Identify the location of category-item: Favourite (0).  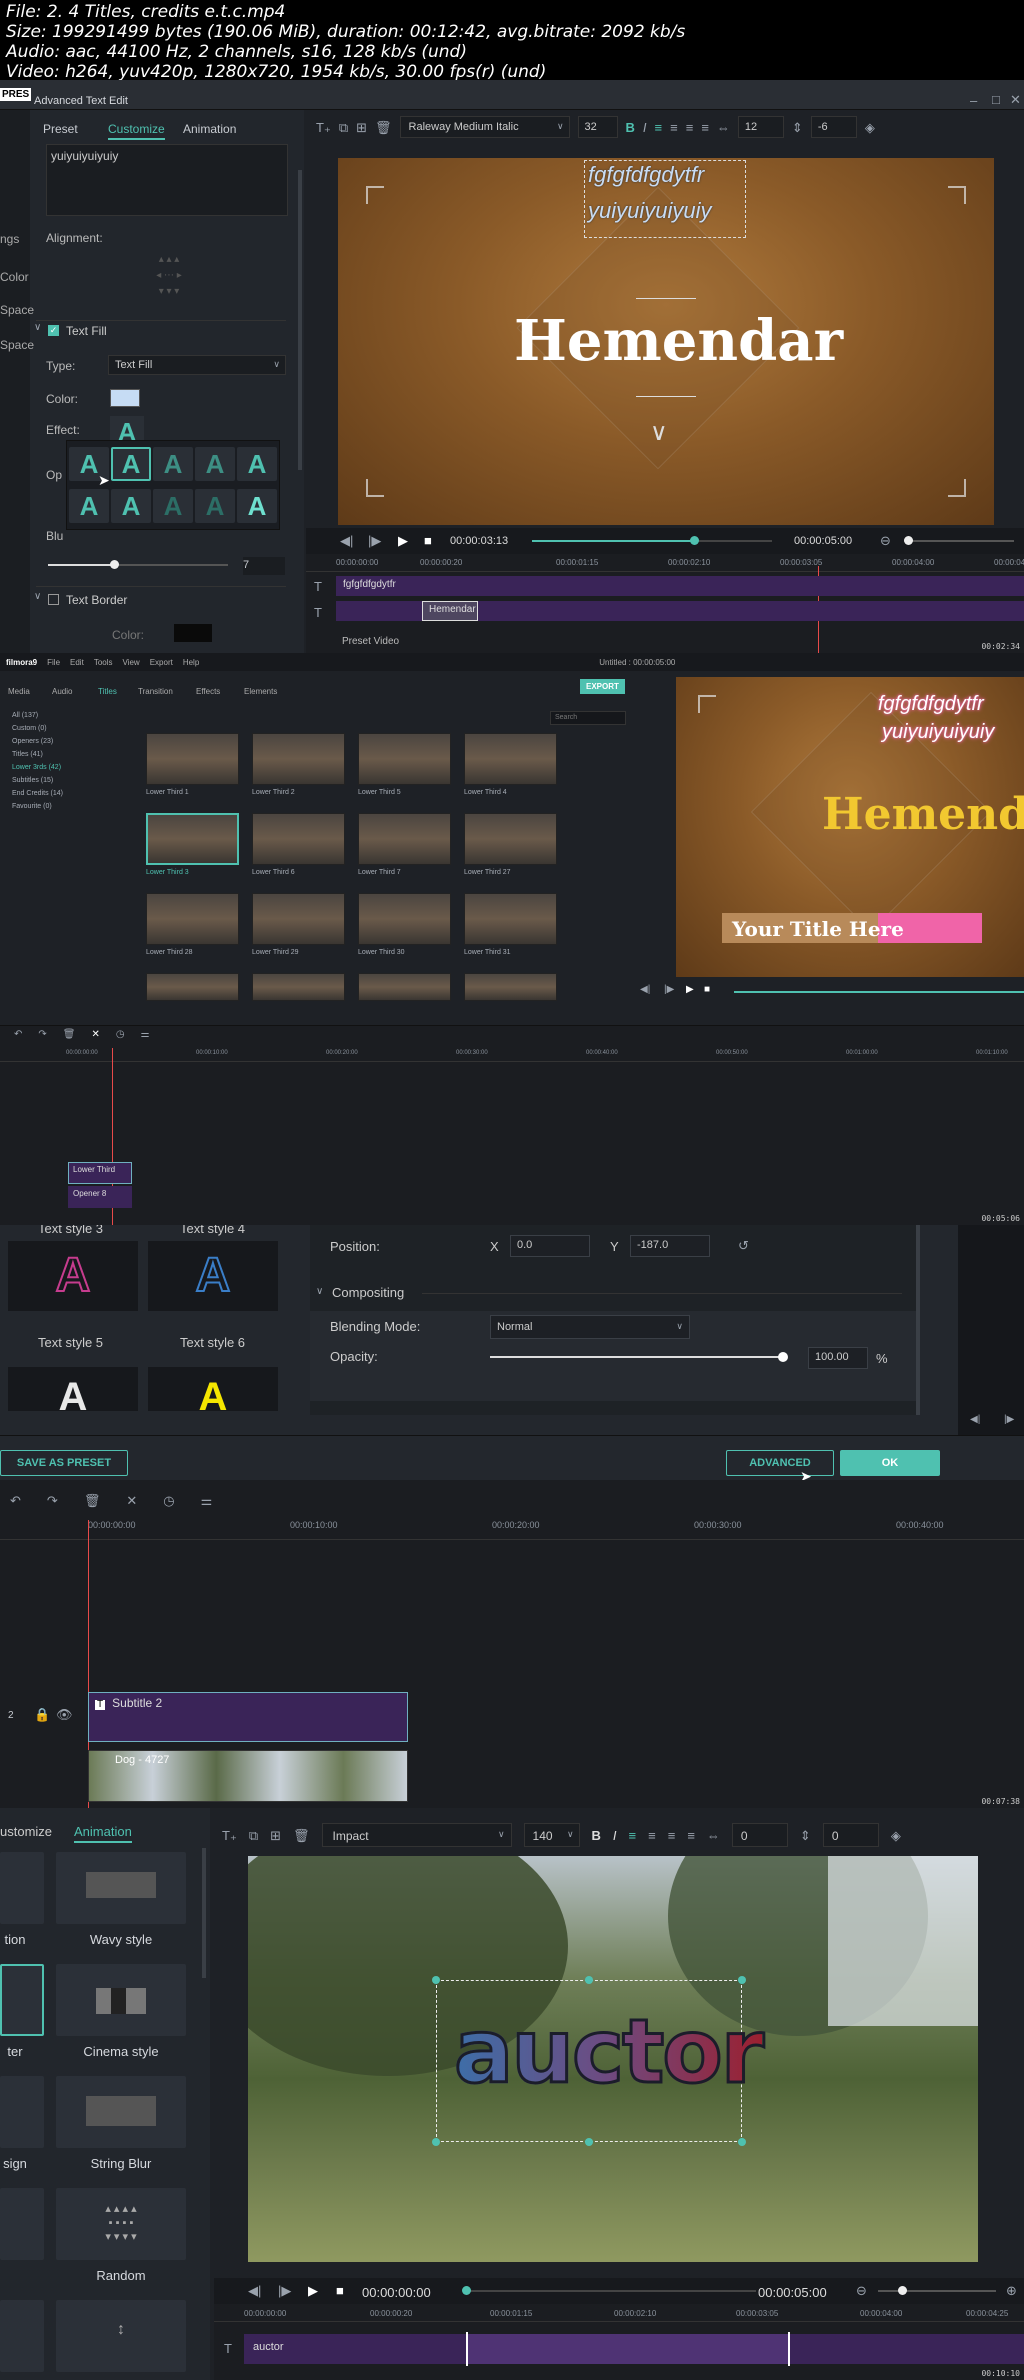
(71, 806).